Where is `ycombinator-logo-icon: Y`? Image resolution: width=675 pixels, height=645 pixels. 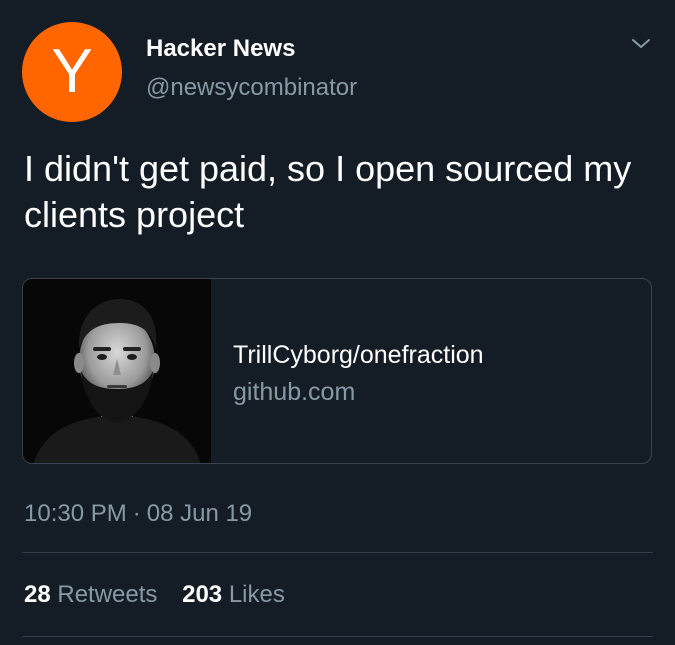
ycombinator-logo-icon: Y is located at coordinates (72, 71).